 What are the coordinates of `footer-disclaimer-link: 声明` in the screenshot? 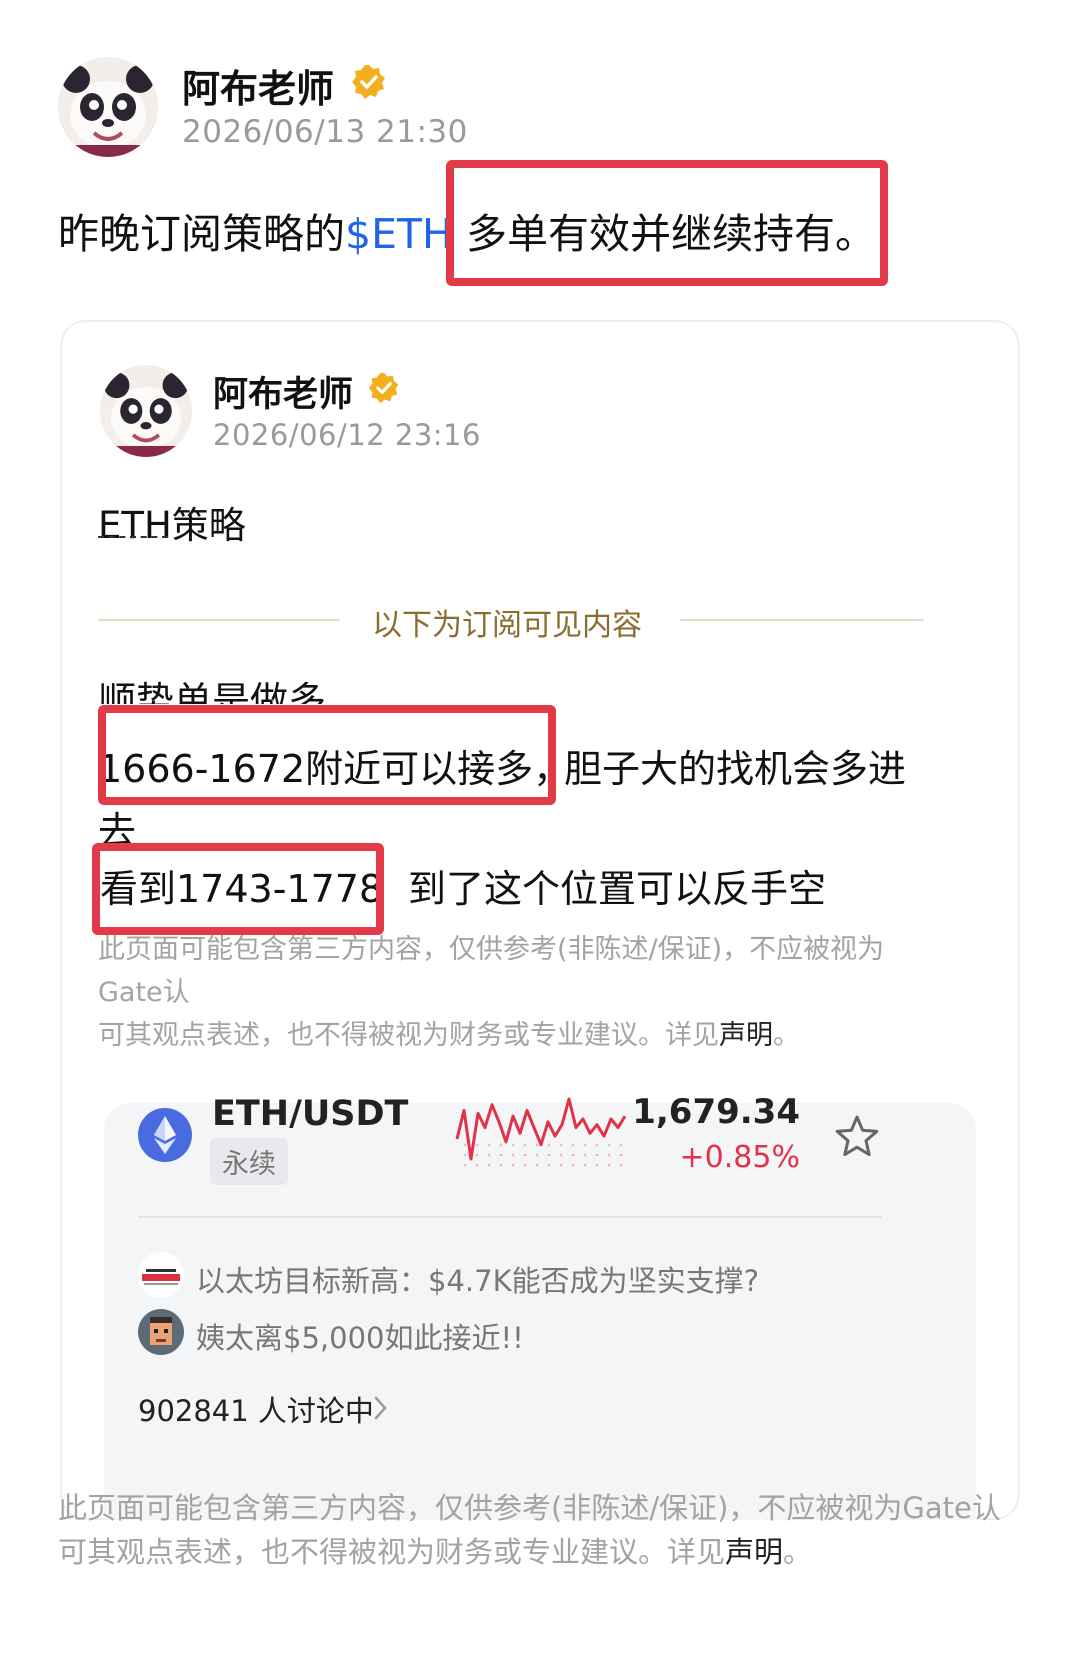 It's located at (754, 1552).